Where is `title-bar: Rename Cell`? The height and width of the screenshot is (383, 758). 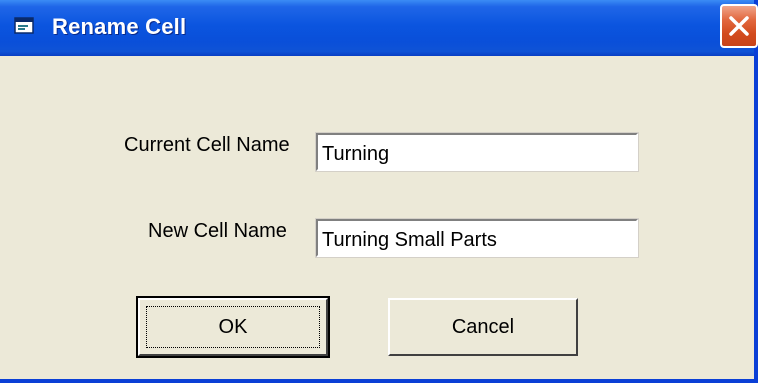 title-bar: Rename Cell is located at coordinates (379, 28).